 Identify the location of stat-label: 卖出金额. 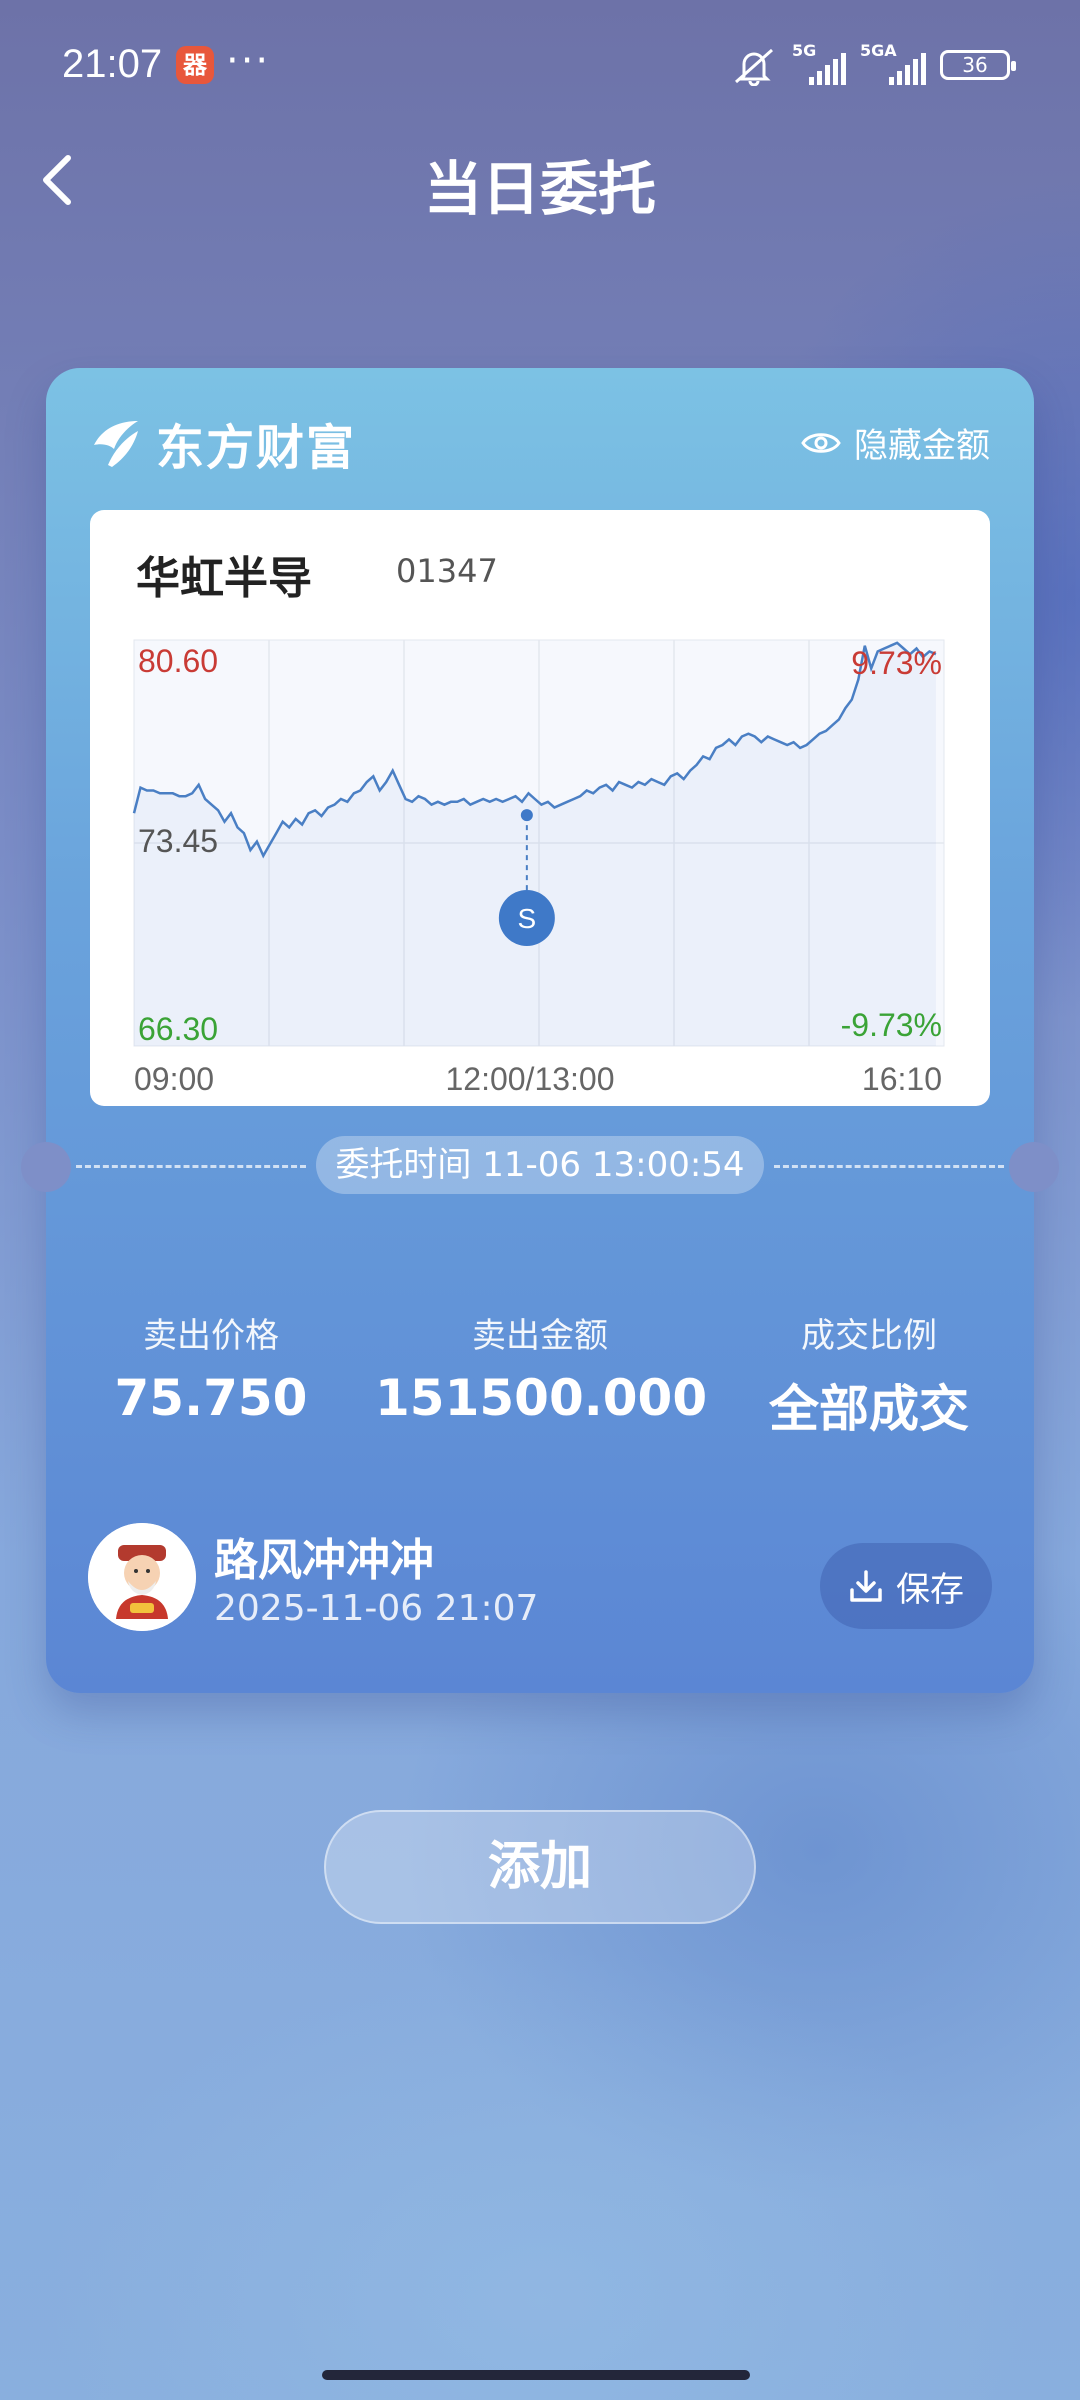
(540, 1336).